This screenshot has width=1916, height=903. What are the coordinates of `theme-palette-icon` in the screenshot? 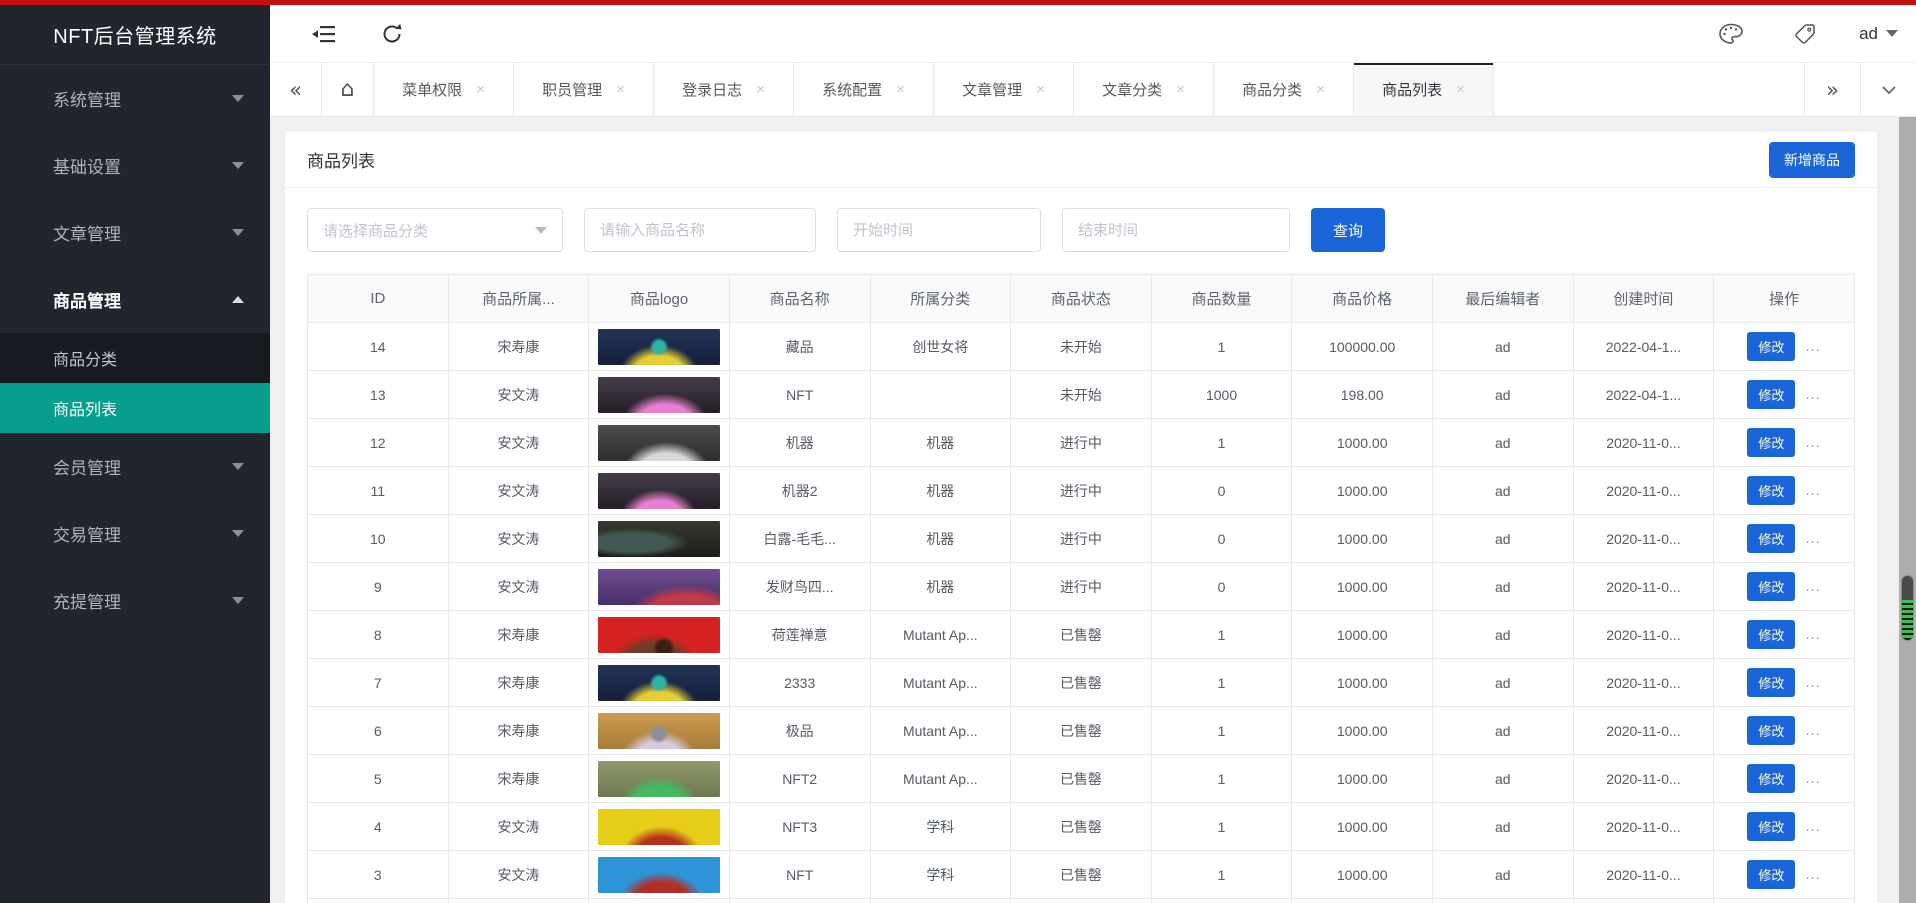 It's located at (1731, 34).